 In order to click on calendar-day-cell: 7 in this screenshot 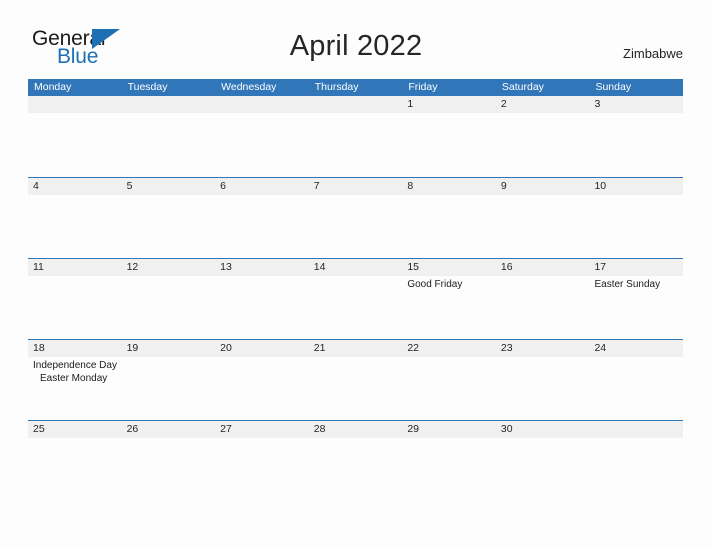, I will do `click(356, 218)`.